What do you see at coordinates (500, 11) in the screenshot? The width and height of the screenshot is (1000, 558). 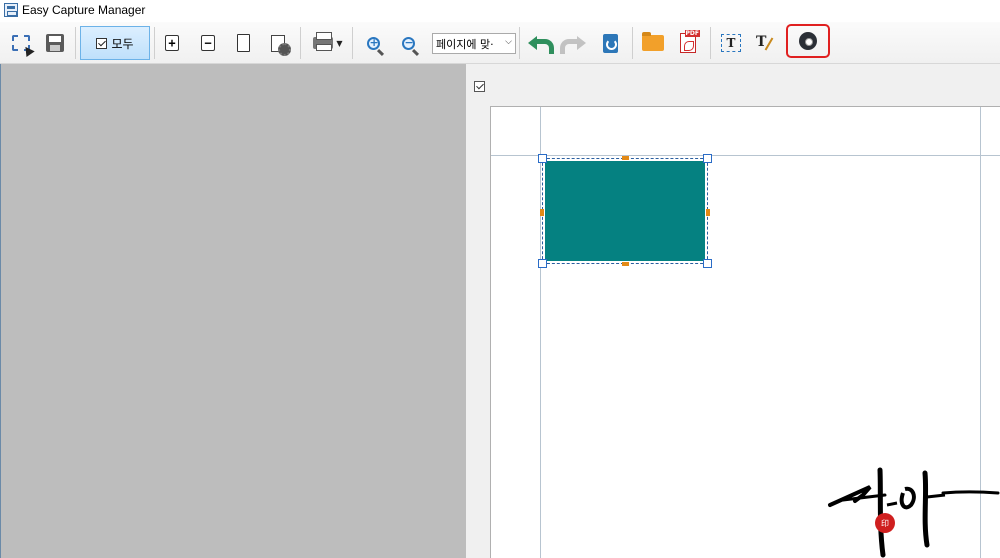 I see `title-bar: Easy Capture Manager` at bounding box center [500, 11].